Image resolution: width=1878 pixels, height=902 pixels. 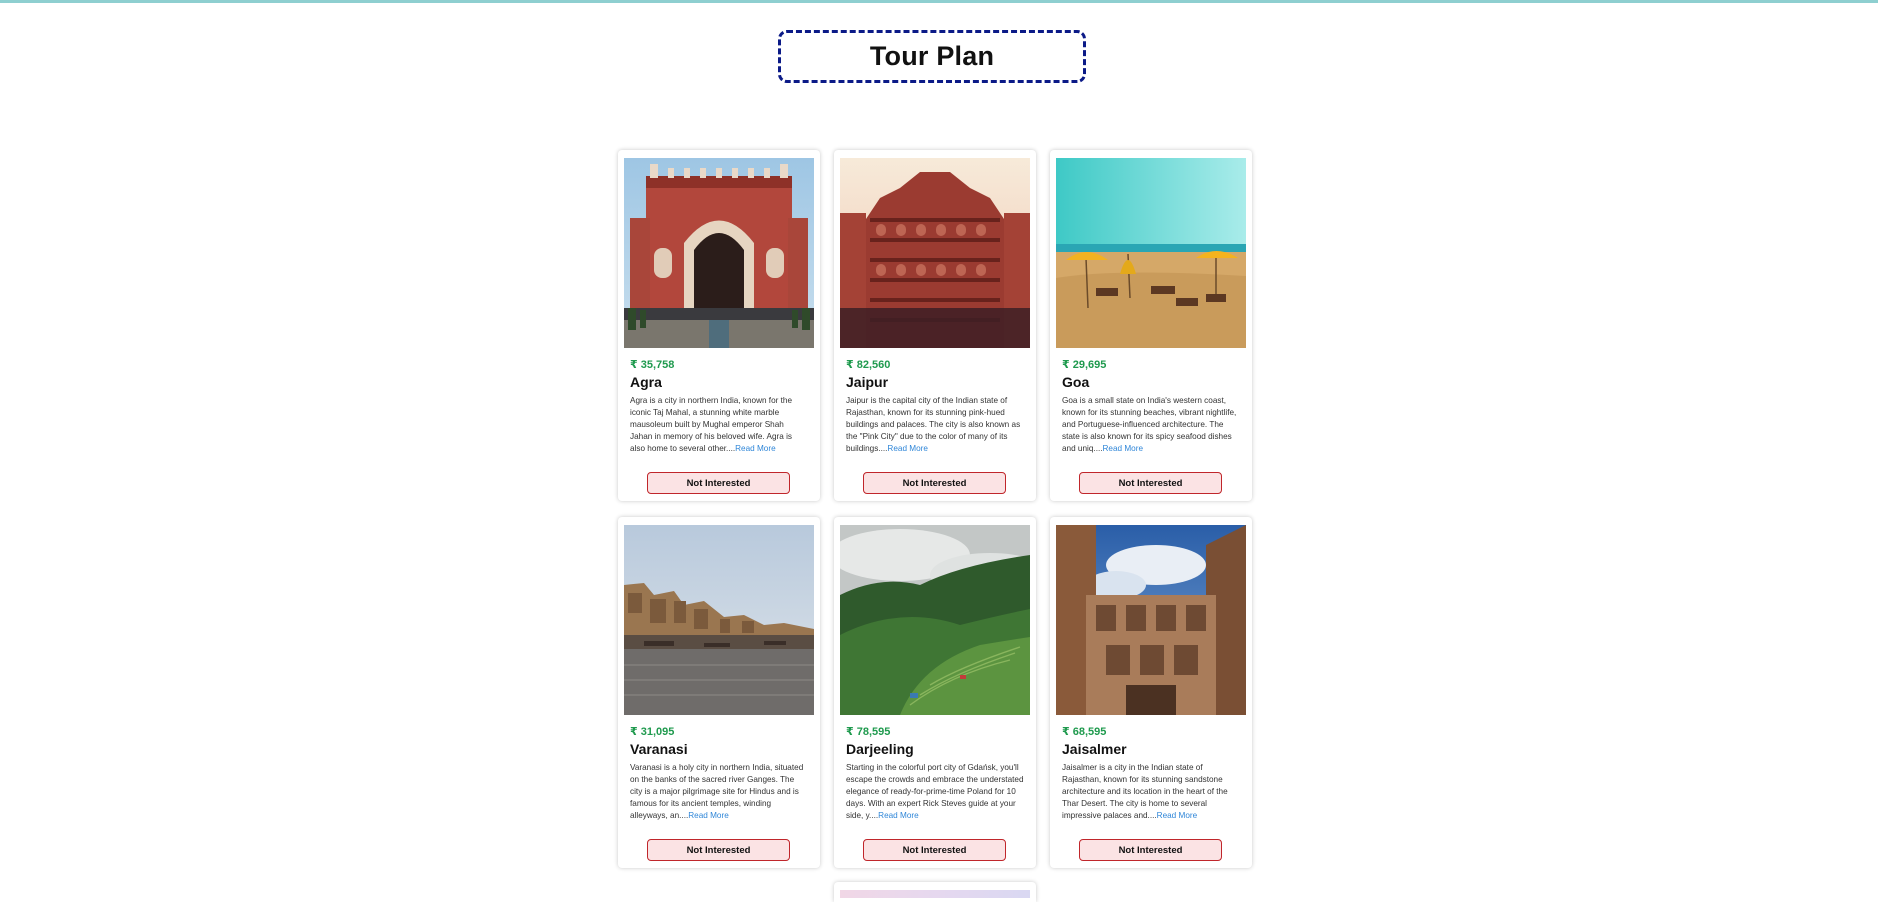 I want to click on tour-price: ₹ 82,560, so click(x=868, y=365).